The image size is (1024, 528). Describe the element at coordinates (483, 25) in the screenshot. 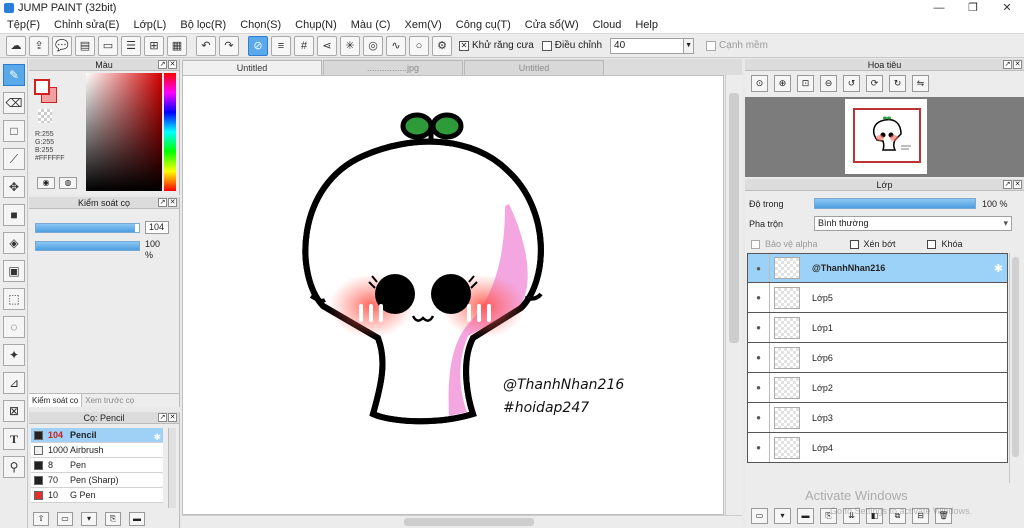

I see `menu-tools: Công cụ(T)` at that location.